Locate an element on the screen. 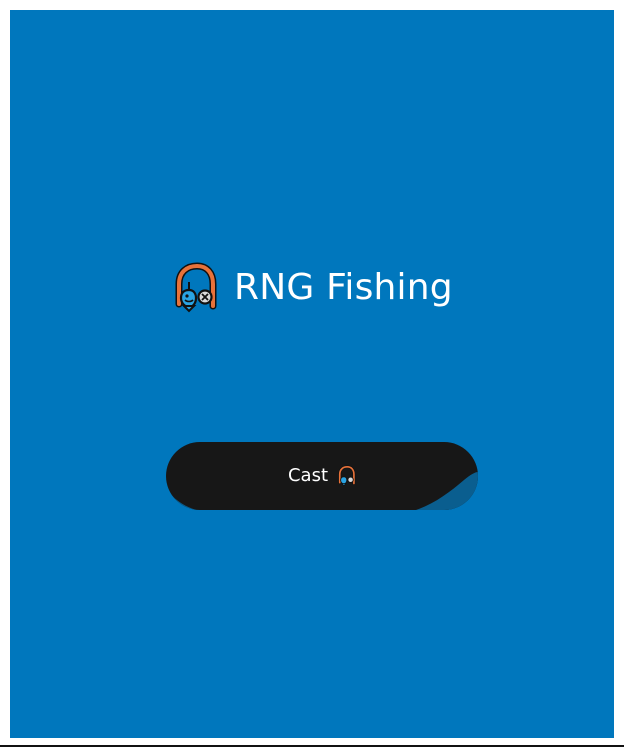 The height and width of the screenshot is (750, 624). title-row: RNG Fishing is located at coordinates (311, 288).